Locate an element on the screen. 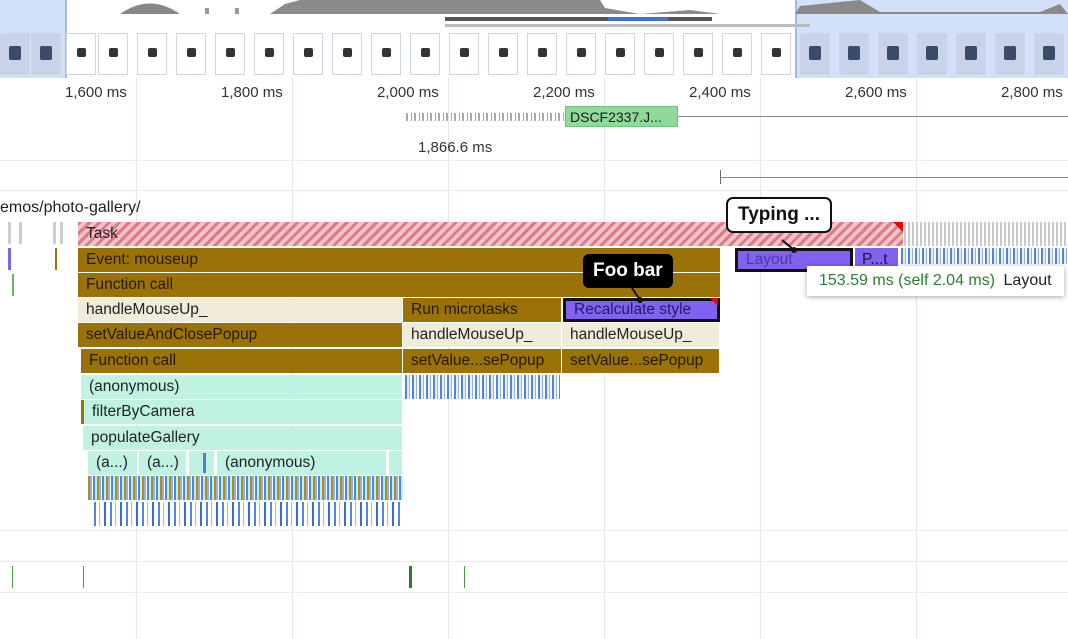 The width and height of the screenshot is (1068, 639). ruler-tick-label: 2,600 ms is located at coordinates (876, 92).